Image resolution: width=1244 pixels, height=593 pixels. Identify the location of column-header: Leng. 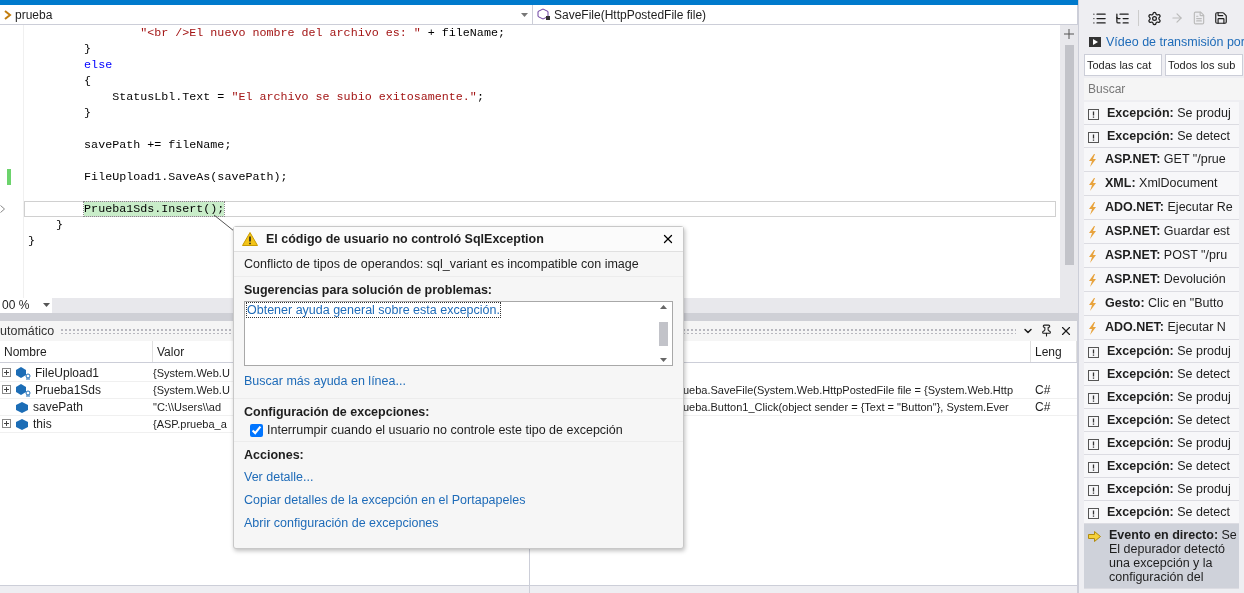
(1054, 351).